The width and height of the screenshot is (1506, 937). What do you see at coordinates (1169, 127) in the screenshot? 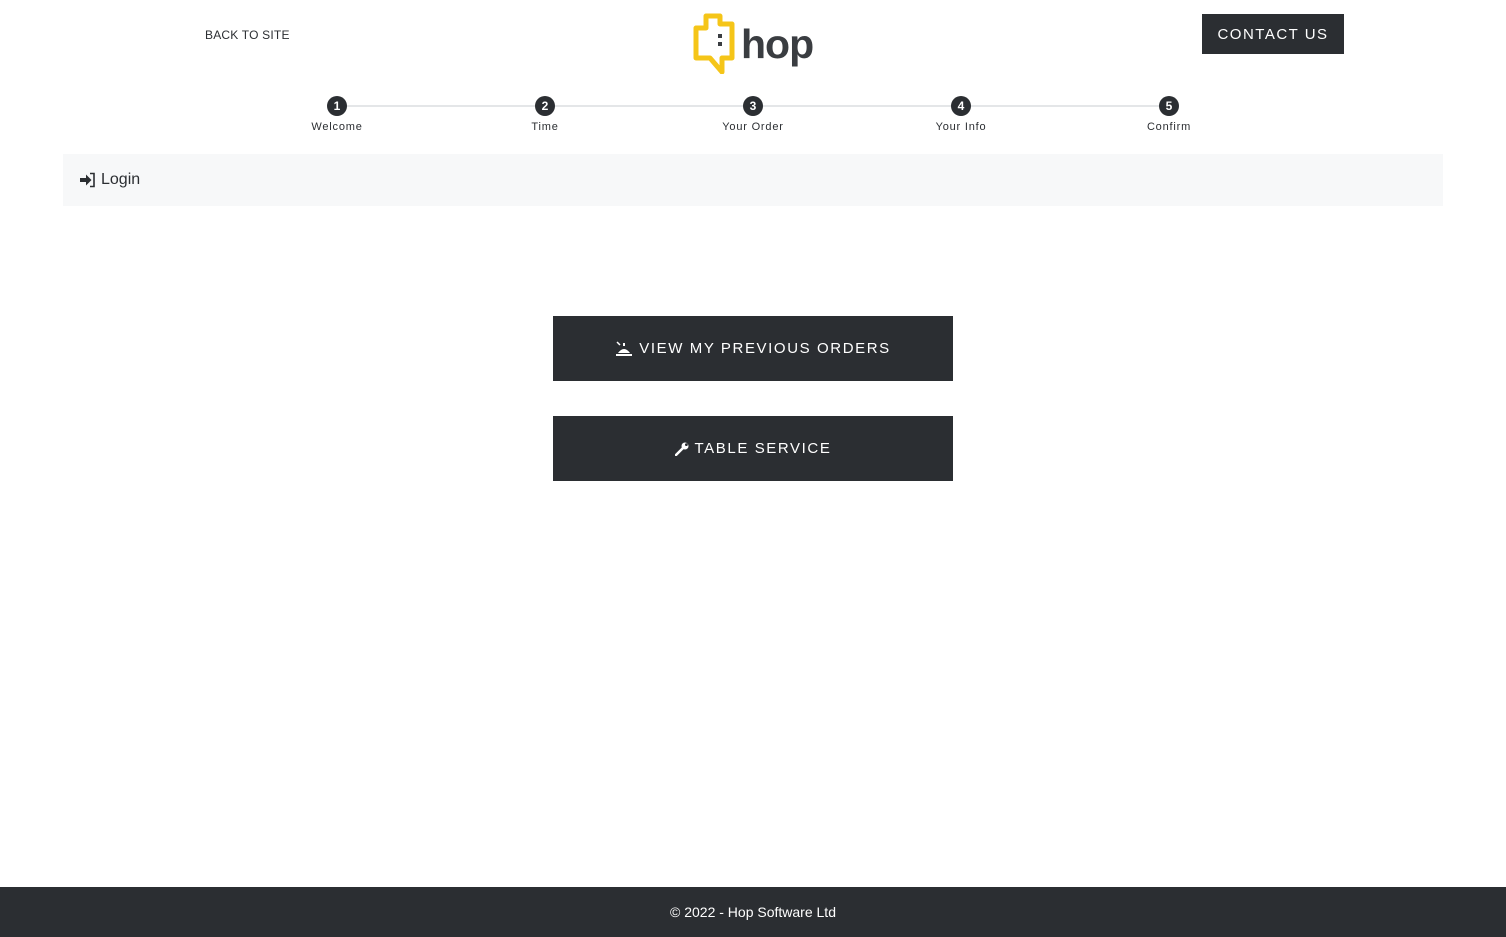
I see `step-label: Confirm` at bounding box center [1169, 127].